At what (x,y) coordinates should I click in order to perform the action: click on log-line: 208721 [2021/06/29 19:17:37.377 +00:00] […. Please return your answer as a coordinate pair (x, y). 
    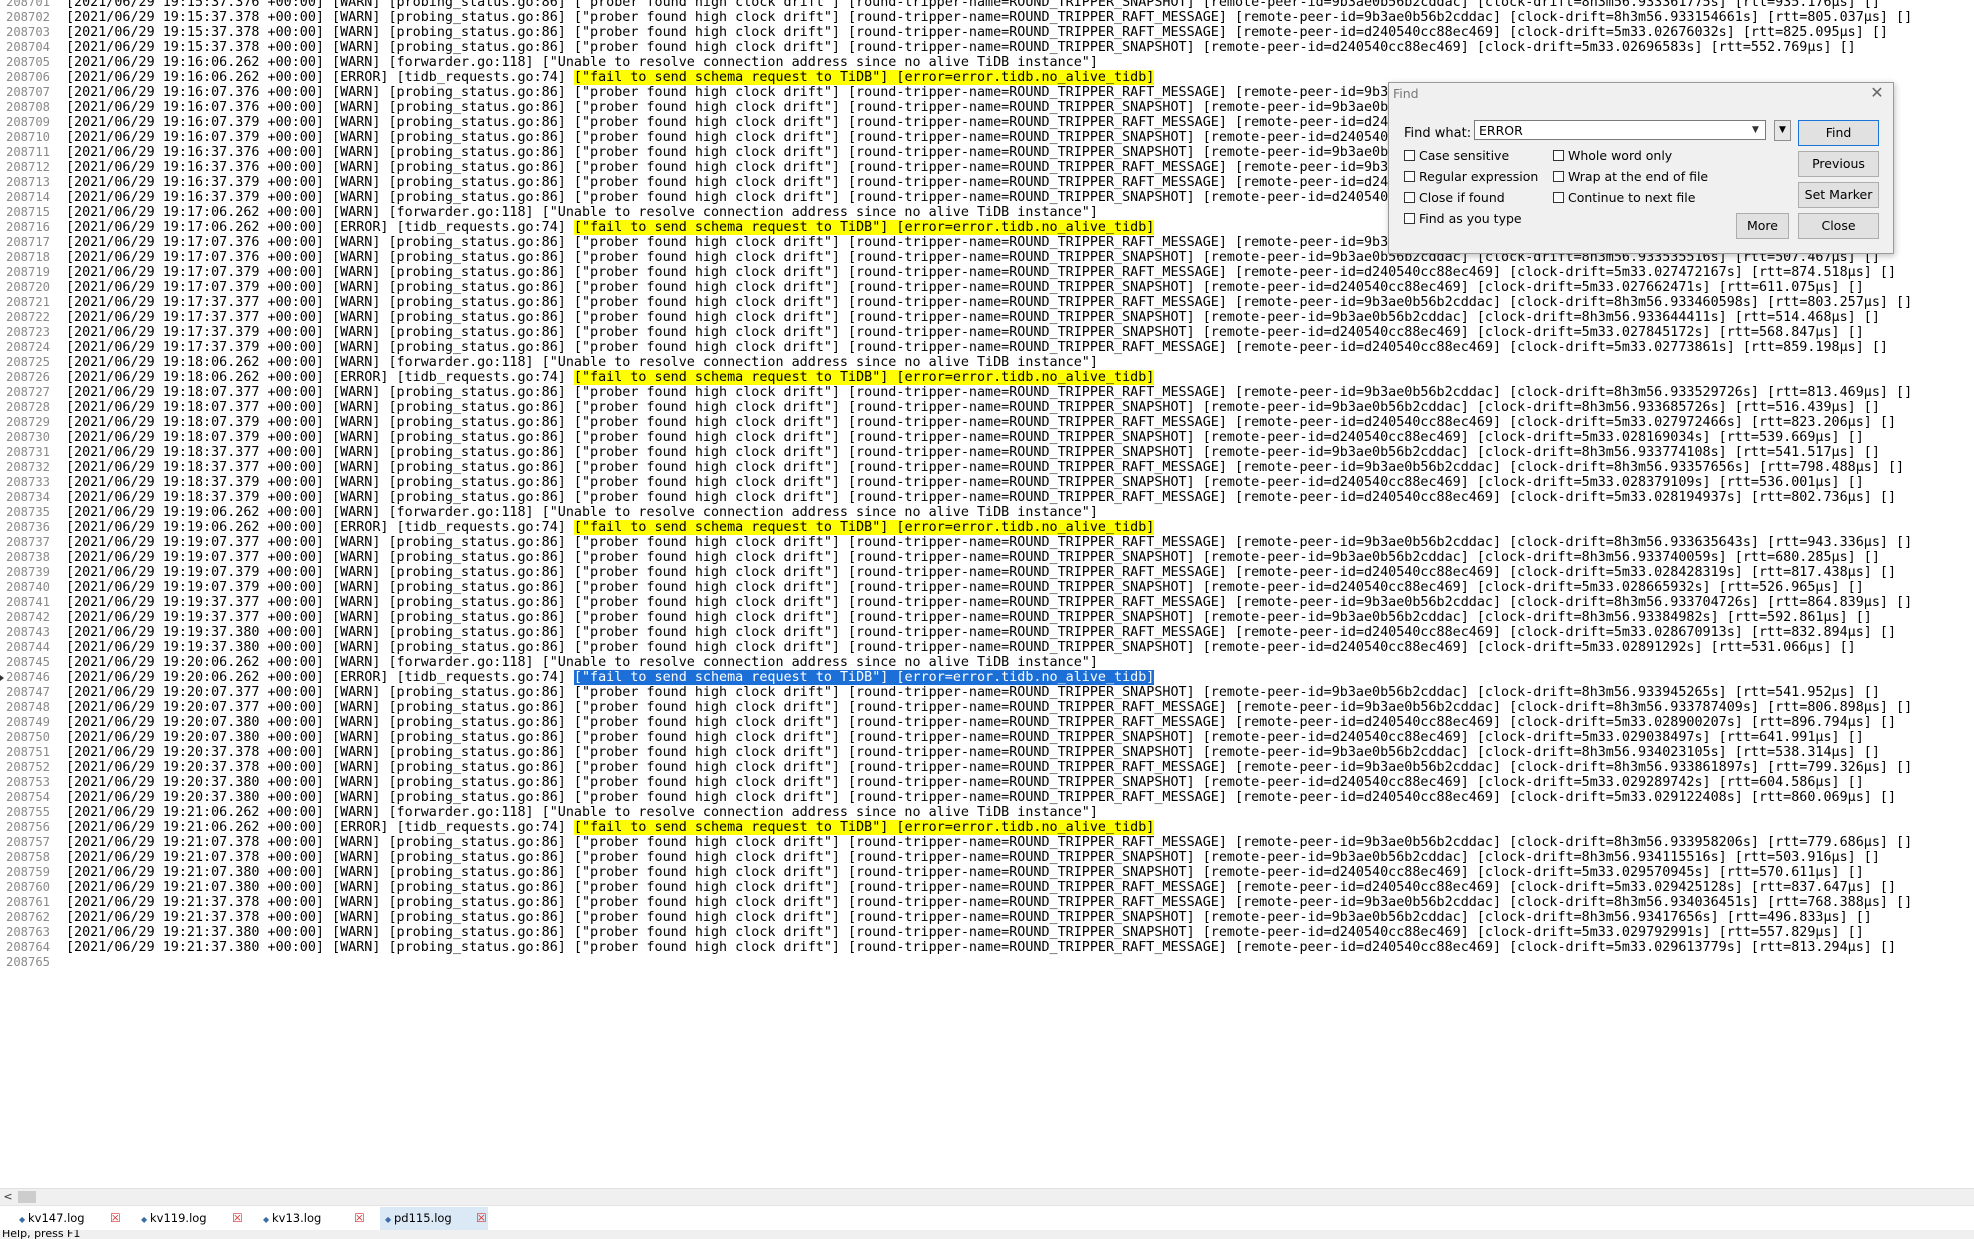
    Looking at the image, I should click on (987, 302).